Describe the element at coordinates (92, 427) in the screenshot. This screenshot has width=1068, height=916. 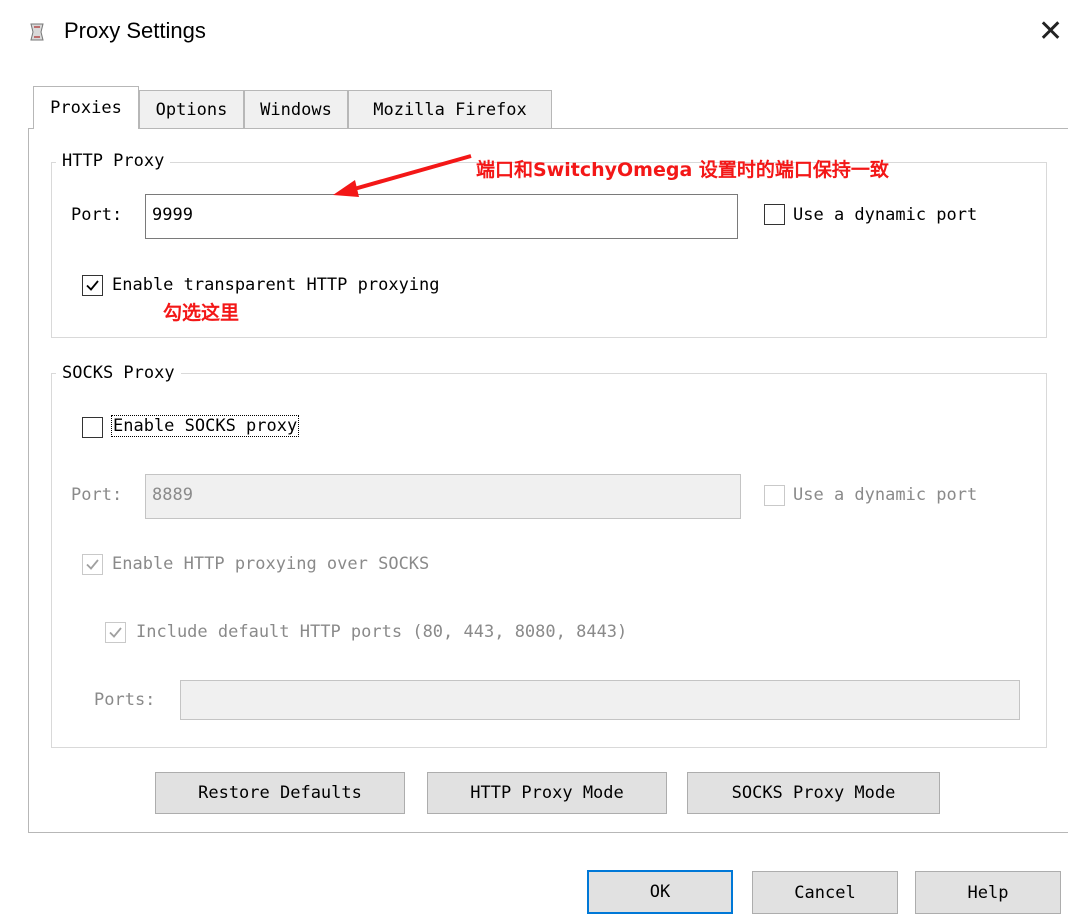
I see `enable-socks-checkbox` at that location.